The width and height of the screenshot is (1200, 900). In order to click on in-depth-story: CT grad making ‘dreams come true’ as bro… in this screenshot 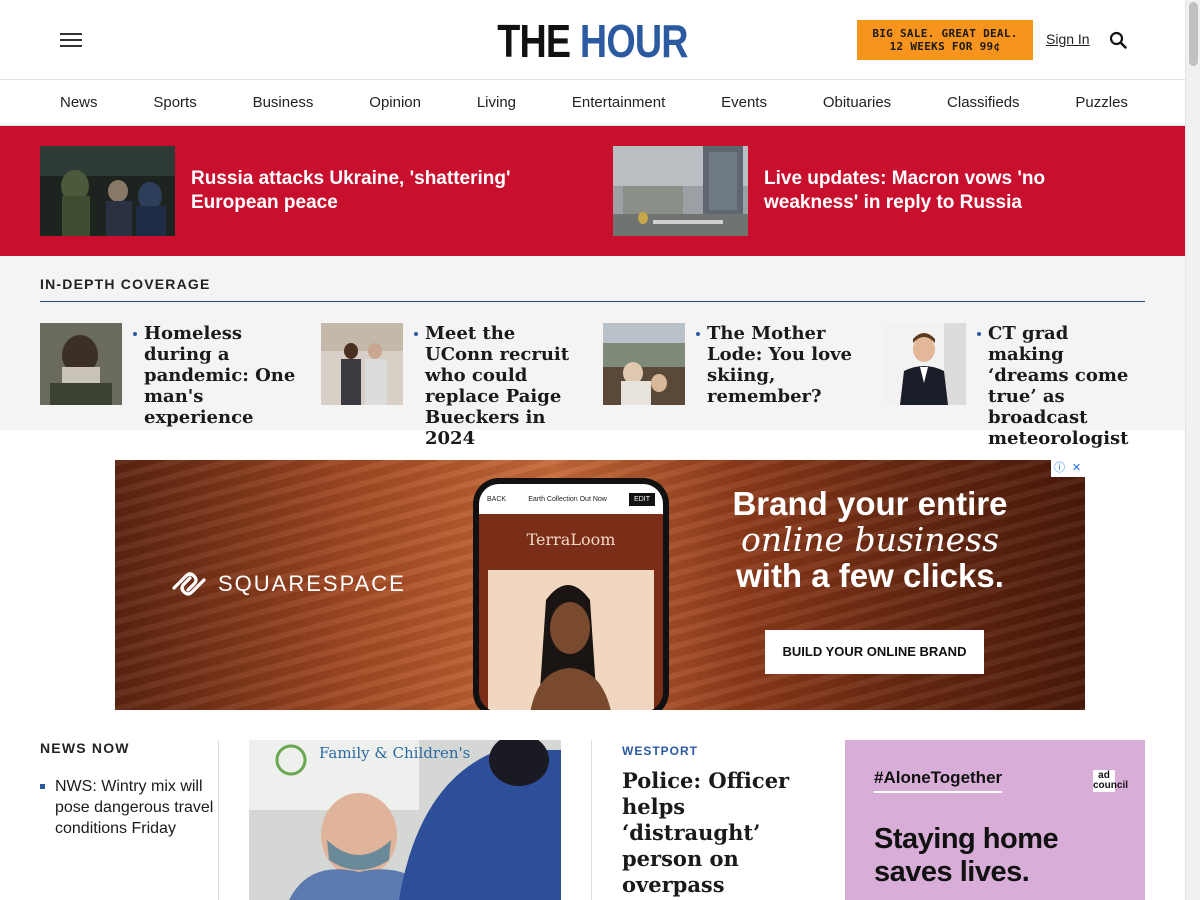, I will do `click(1013, 386)`.